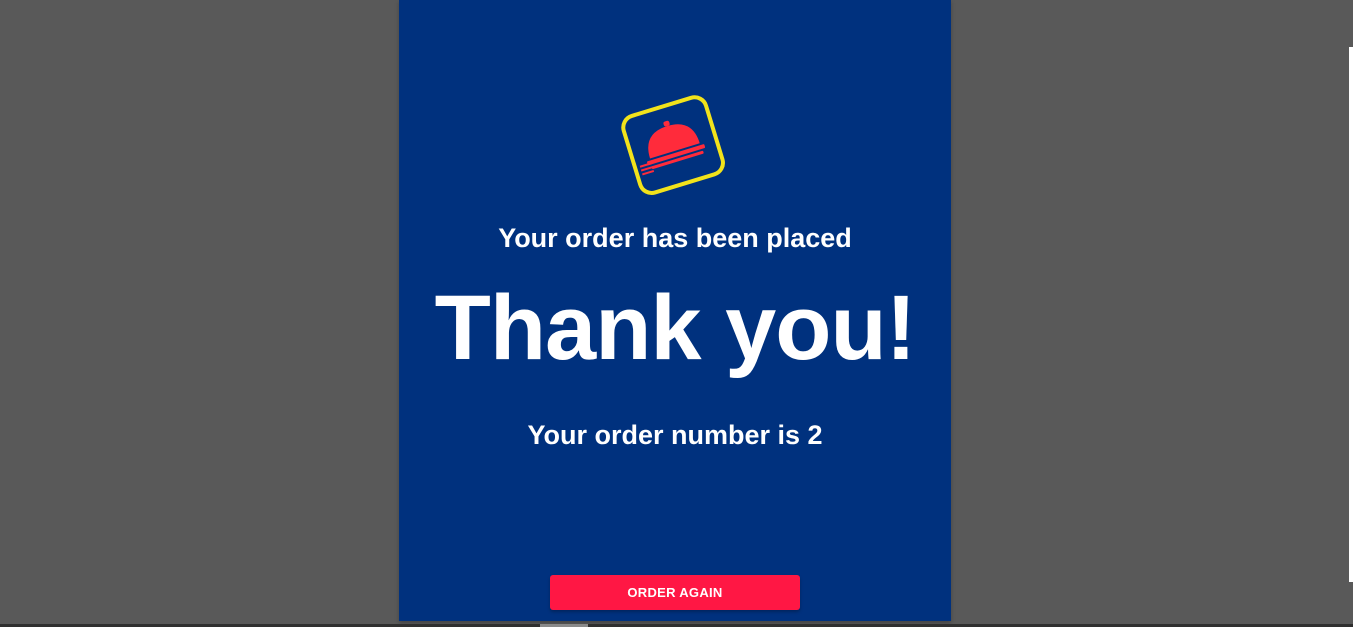 The height and width of the screenshot is (627, 1353). I want to click on food-cloche-icon, so click(673, 145).